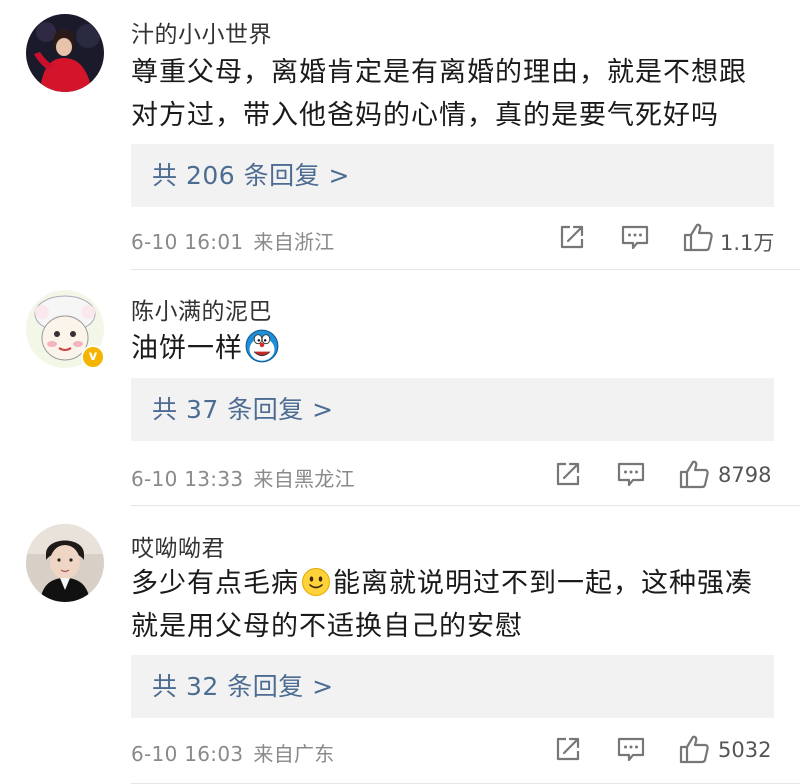  Describe the element at coordinates (745, 750) in the screenshot. I see `like-count: 5032` at that location.